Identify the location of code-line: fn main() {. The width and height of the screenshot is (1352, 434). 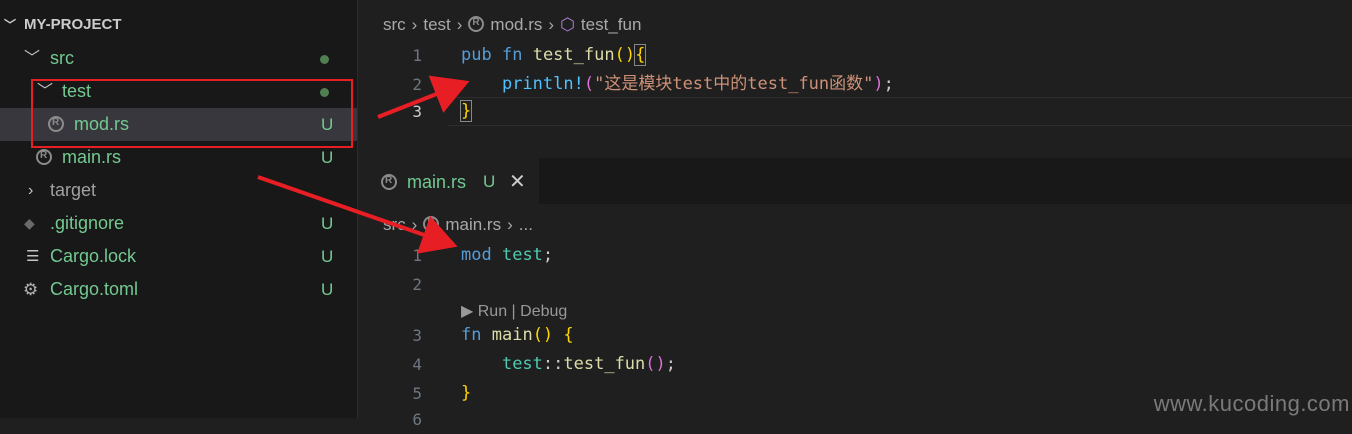
(517, 335).